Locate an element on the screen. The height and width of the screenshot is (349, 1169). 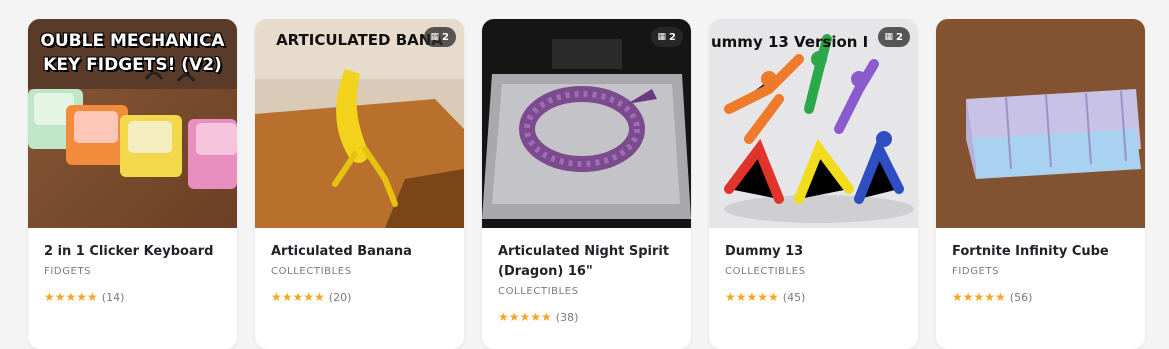
rating-count: (20) is located at coordinates (340, 297).